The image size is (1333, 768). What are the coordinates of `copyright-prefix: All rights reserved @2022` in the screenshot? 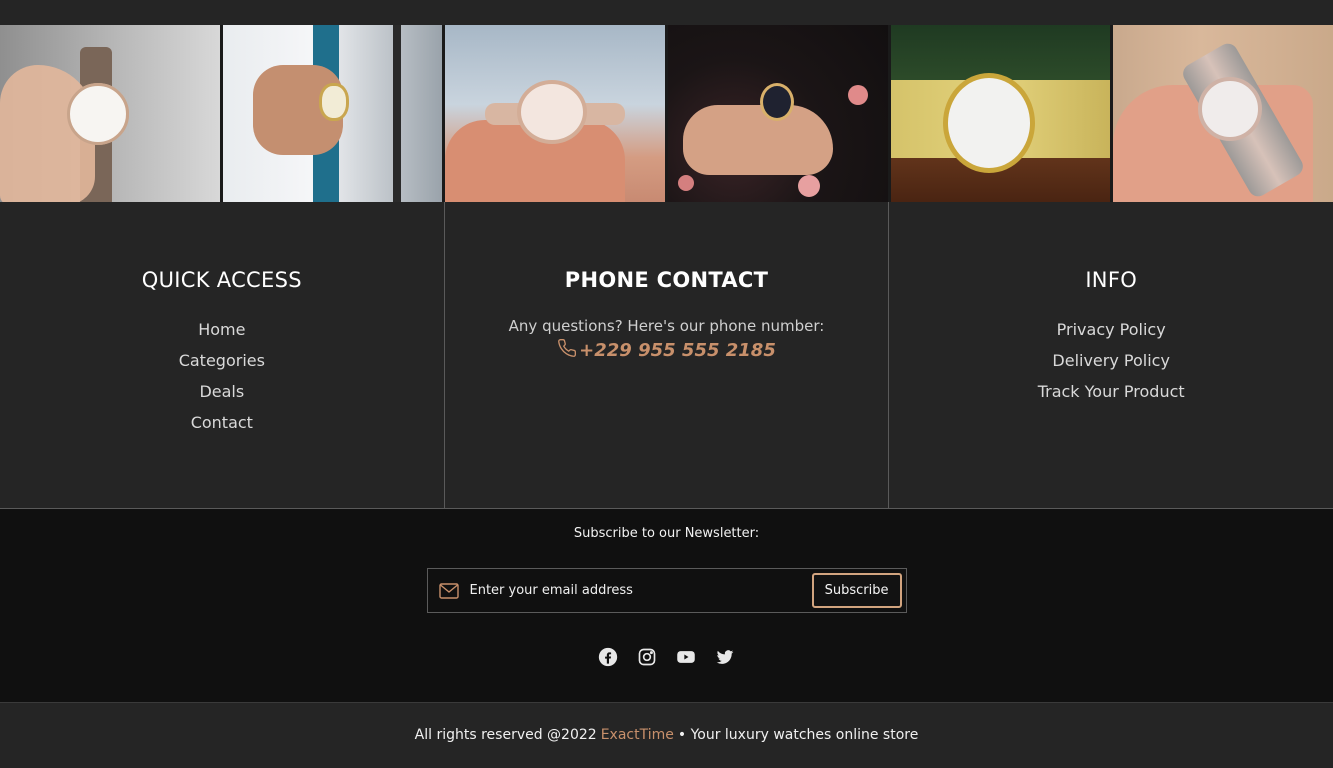 It's located at (505, 735).